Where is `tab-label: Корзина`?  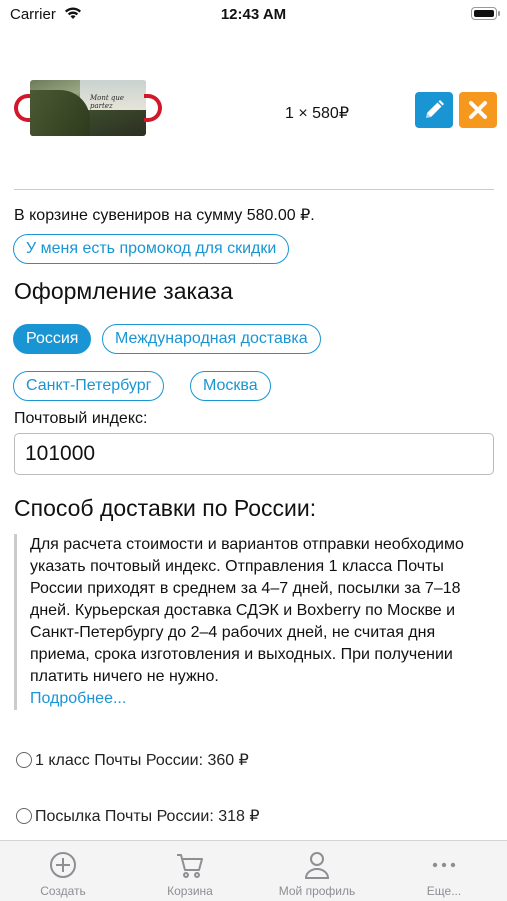 tab-label: Корзина is located at coordinates (190, 891).